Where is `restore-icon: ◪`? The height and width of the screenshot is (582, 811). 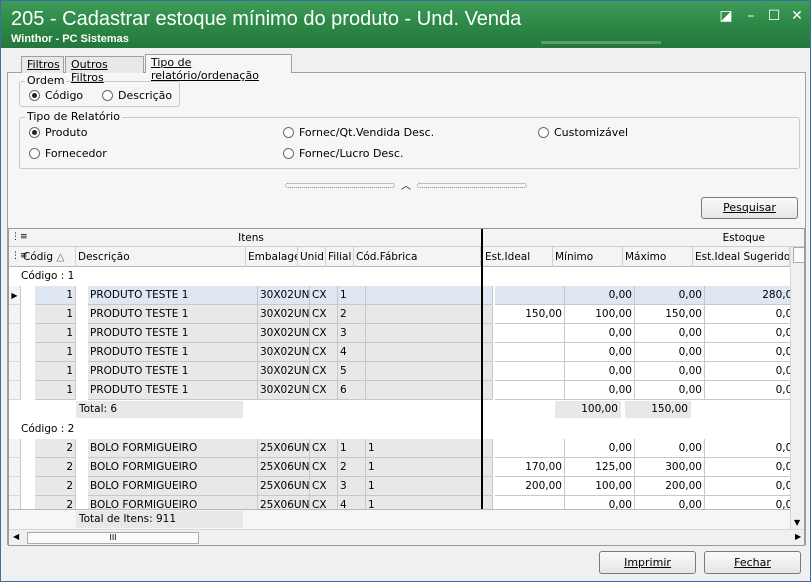
restore-icon: ◪ is located at coordinates (726, 16).